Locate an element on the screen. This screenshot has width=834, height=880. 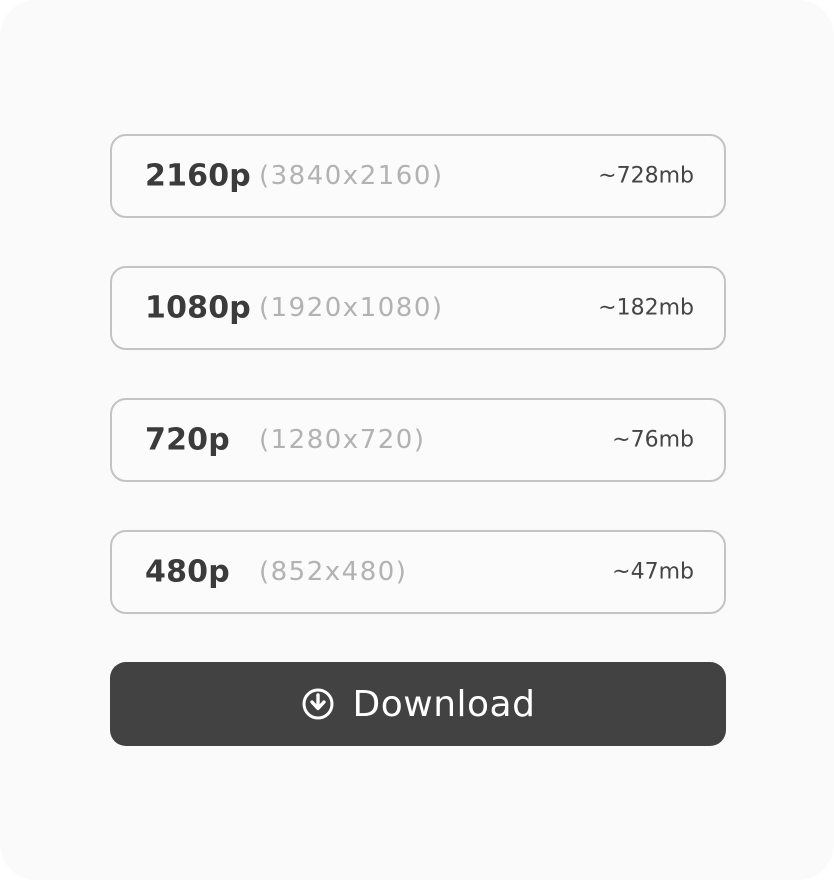
option-file-size: ~47mb is located at coordinates (653, 572).